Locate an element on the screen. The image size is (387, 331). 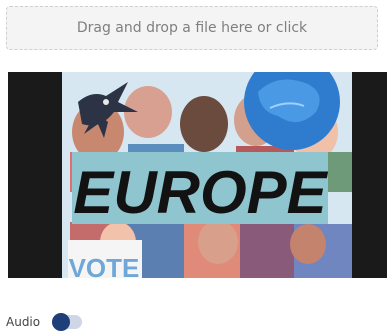
vote-sign: VOTE is located at coordinates (105, 259).